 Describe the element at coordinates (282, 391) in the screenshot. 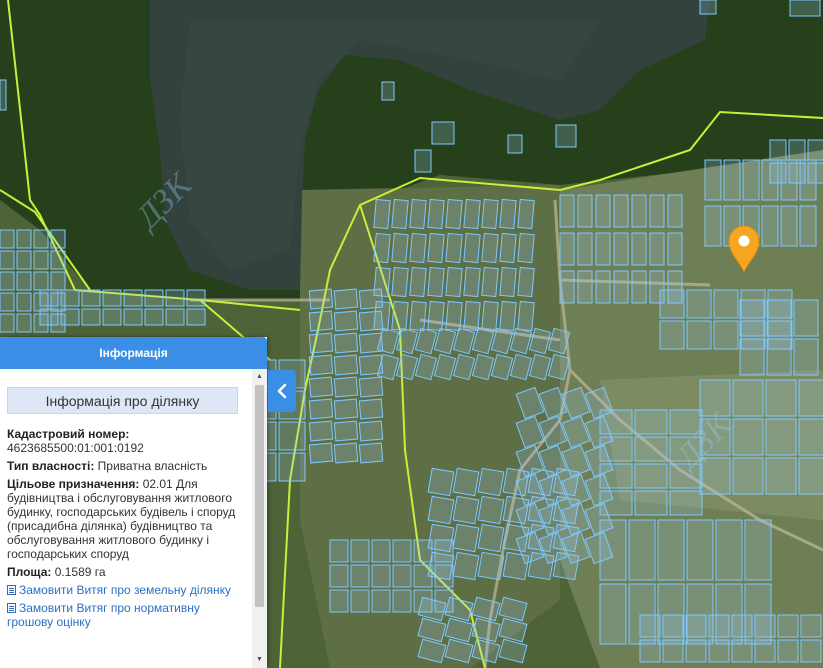

I see `collapse-panel-button` at that location.